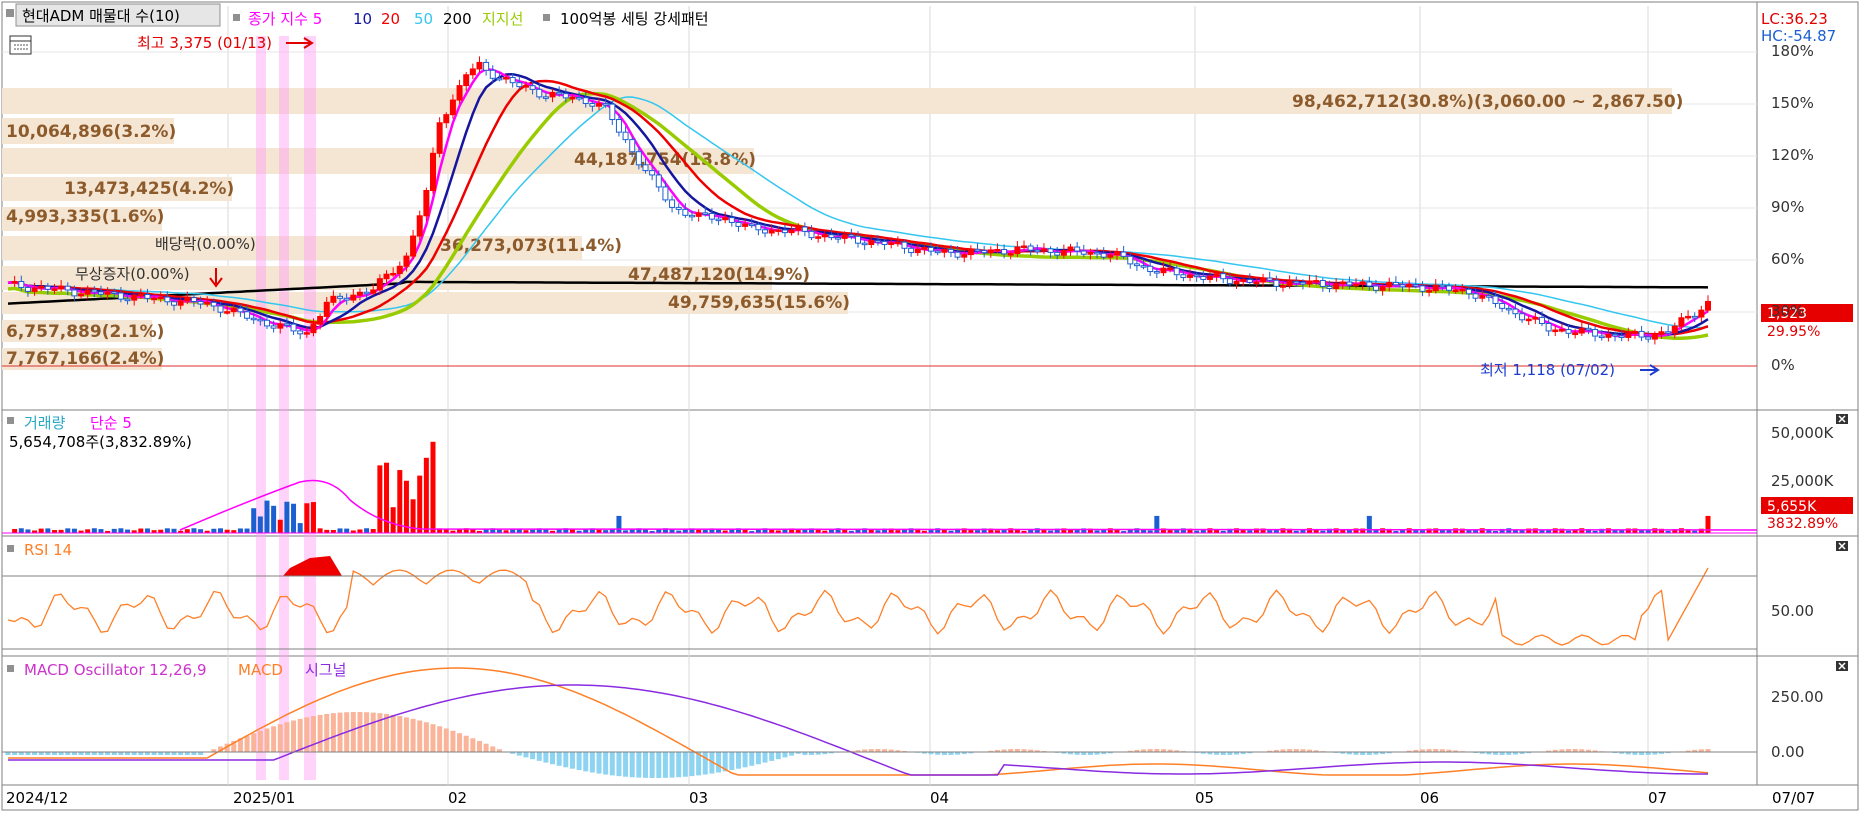 This screenshot has height=816, width=1863. I want to click on macd-label: MACD, so click(260, 670).